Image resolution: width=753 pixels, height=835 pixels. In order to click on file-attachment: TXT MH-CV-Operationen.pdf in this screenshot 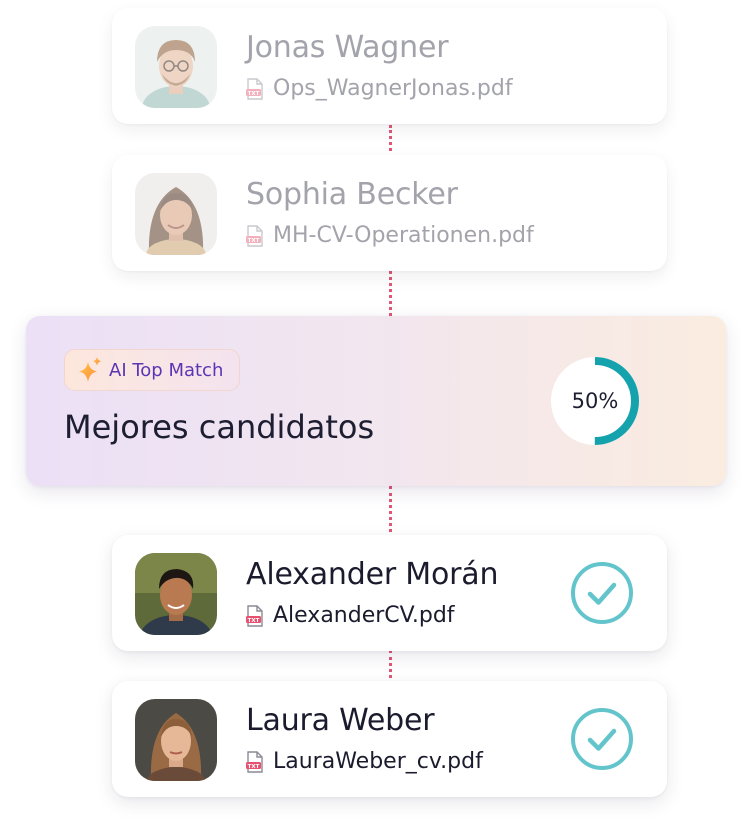, I will do `click(390, 235)`.